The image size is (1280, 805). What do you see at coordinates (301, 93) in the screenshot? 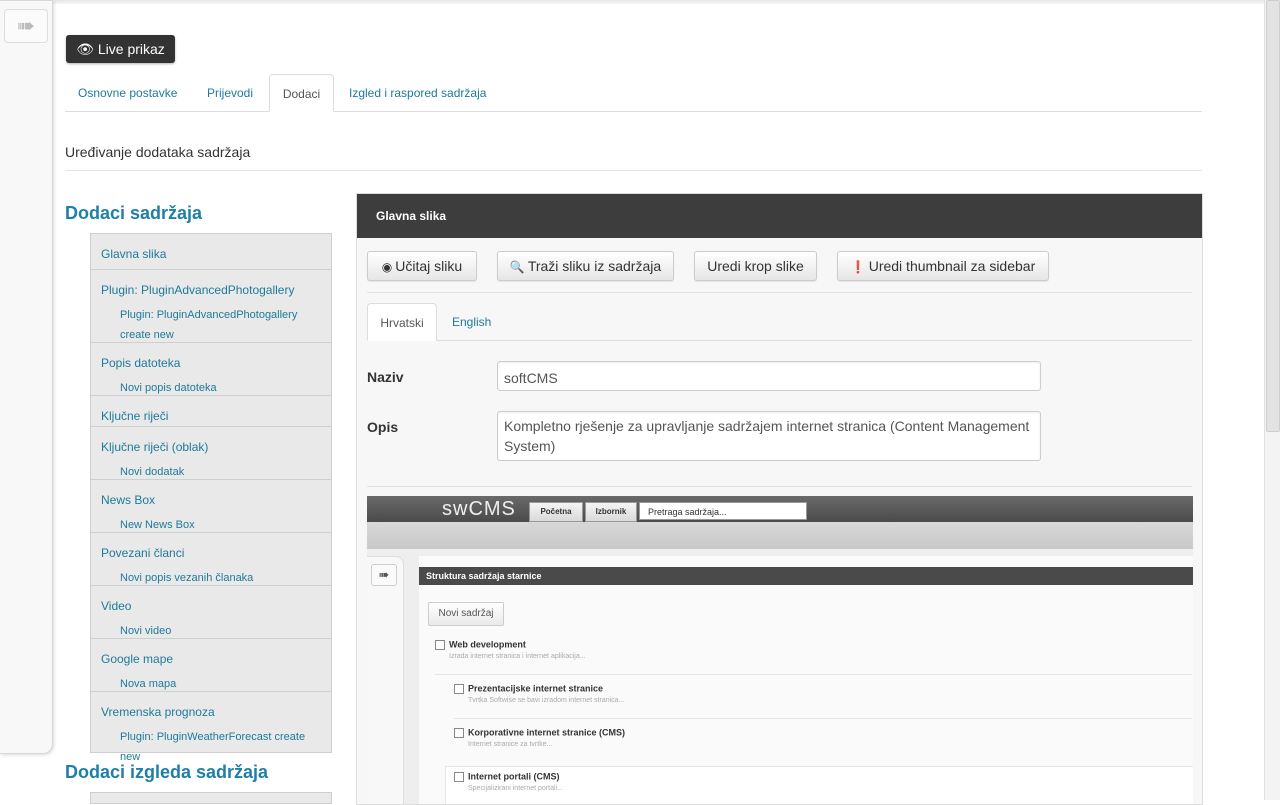
I see `tab-dodaci: Dodaci` at bounding box center [301, 93].